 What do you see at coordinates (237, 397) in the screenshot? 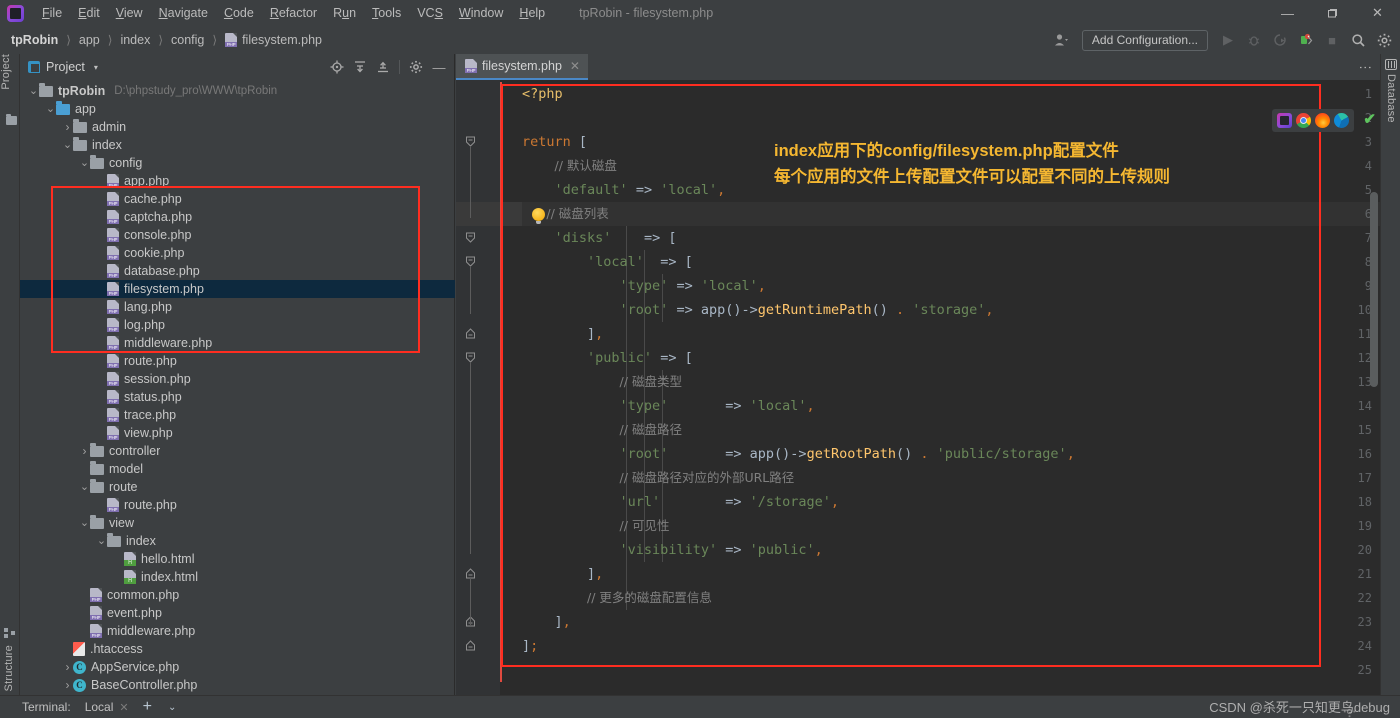
I see `tree-file-status.php: status.php` at bounding box center [237, 397].